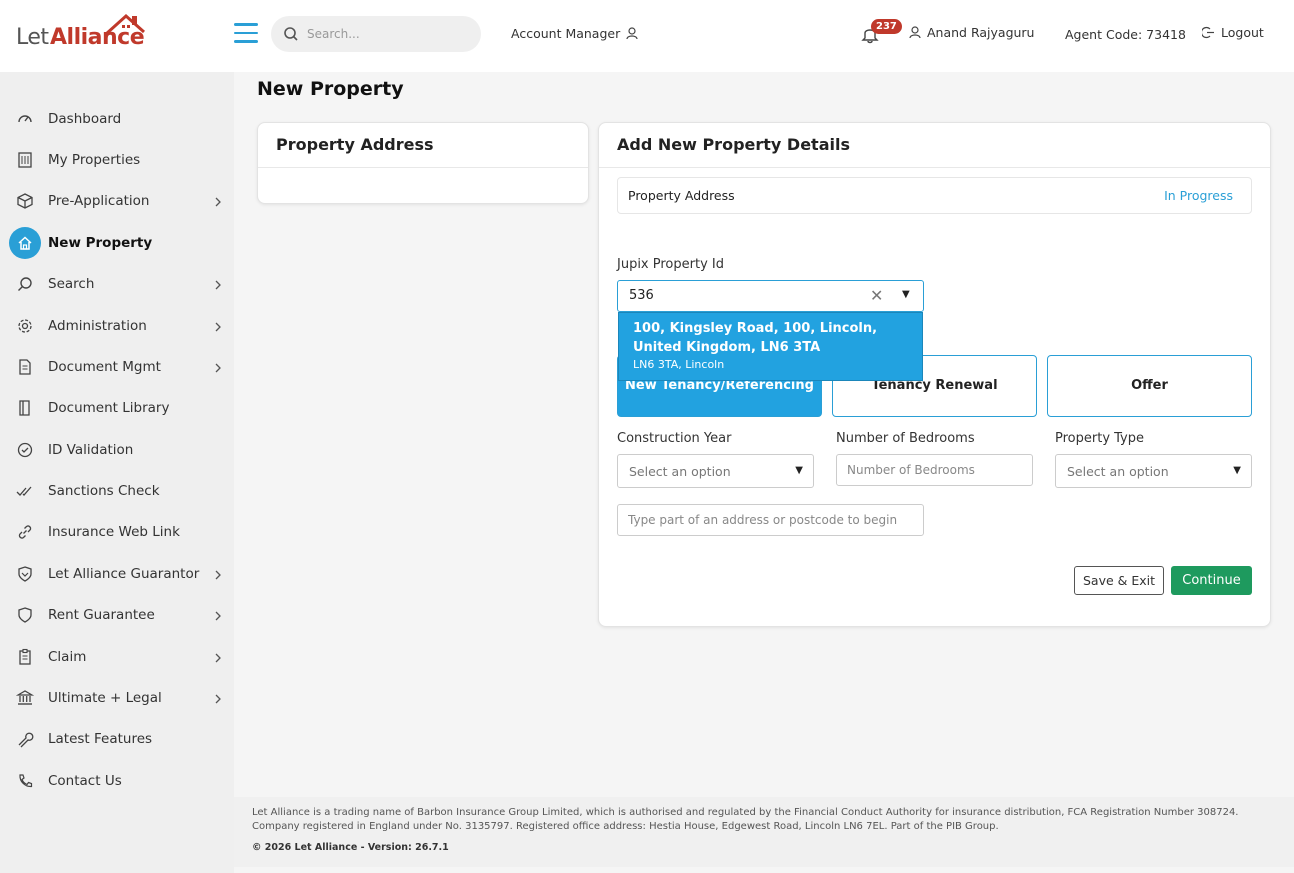 This screenshot has width=1294, height=873. I want to click on sidebar-item-label: Document Library, so click(109, 408).